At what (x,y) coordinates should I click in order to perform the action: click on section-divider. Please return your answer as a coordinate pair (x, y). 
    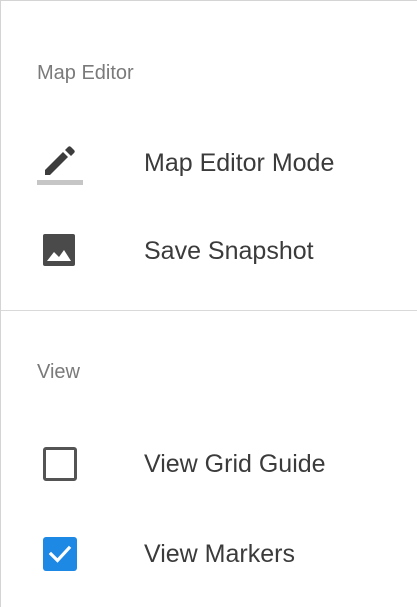
    Looking at the image, I should click on (209, 310).